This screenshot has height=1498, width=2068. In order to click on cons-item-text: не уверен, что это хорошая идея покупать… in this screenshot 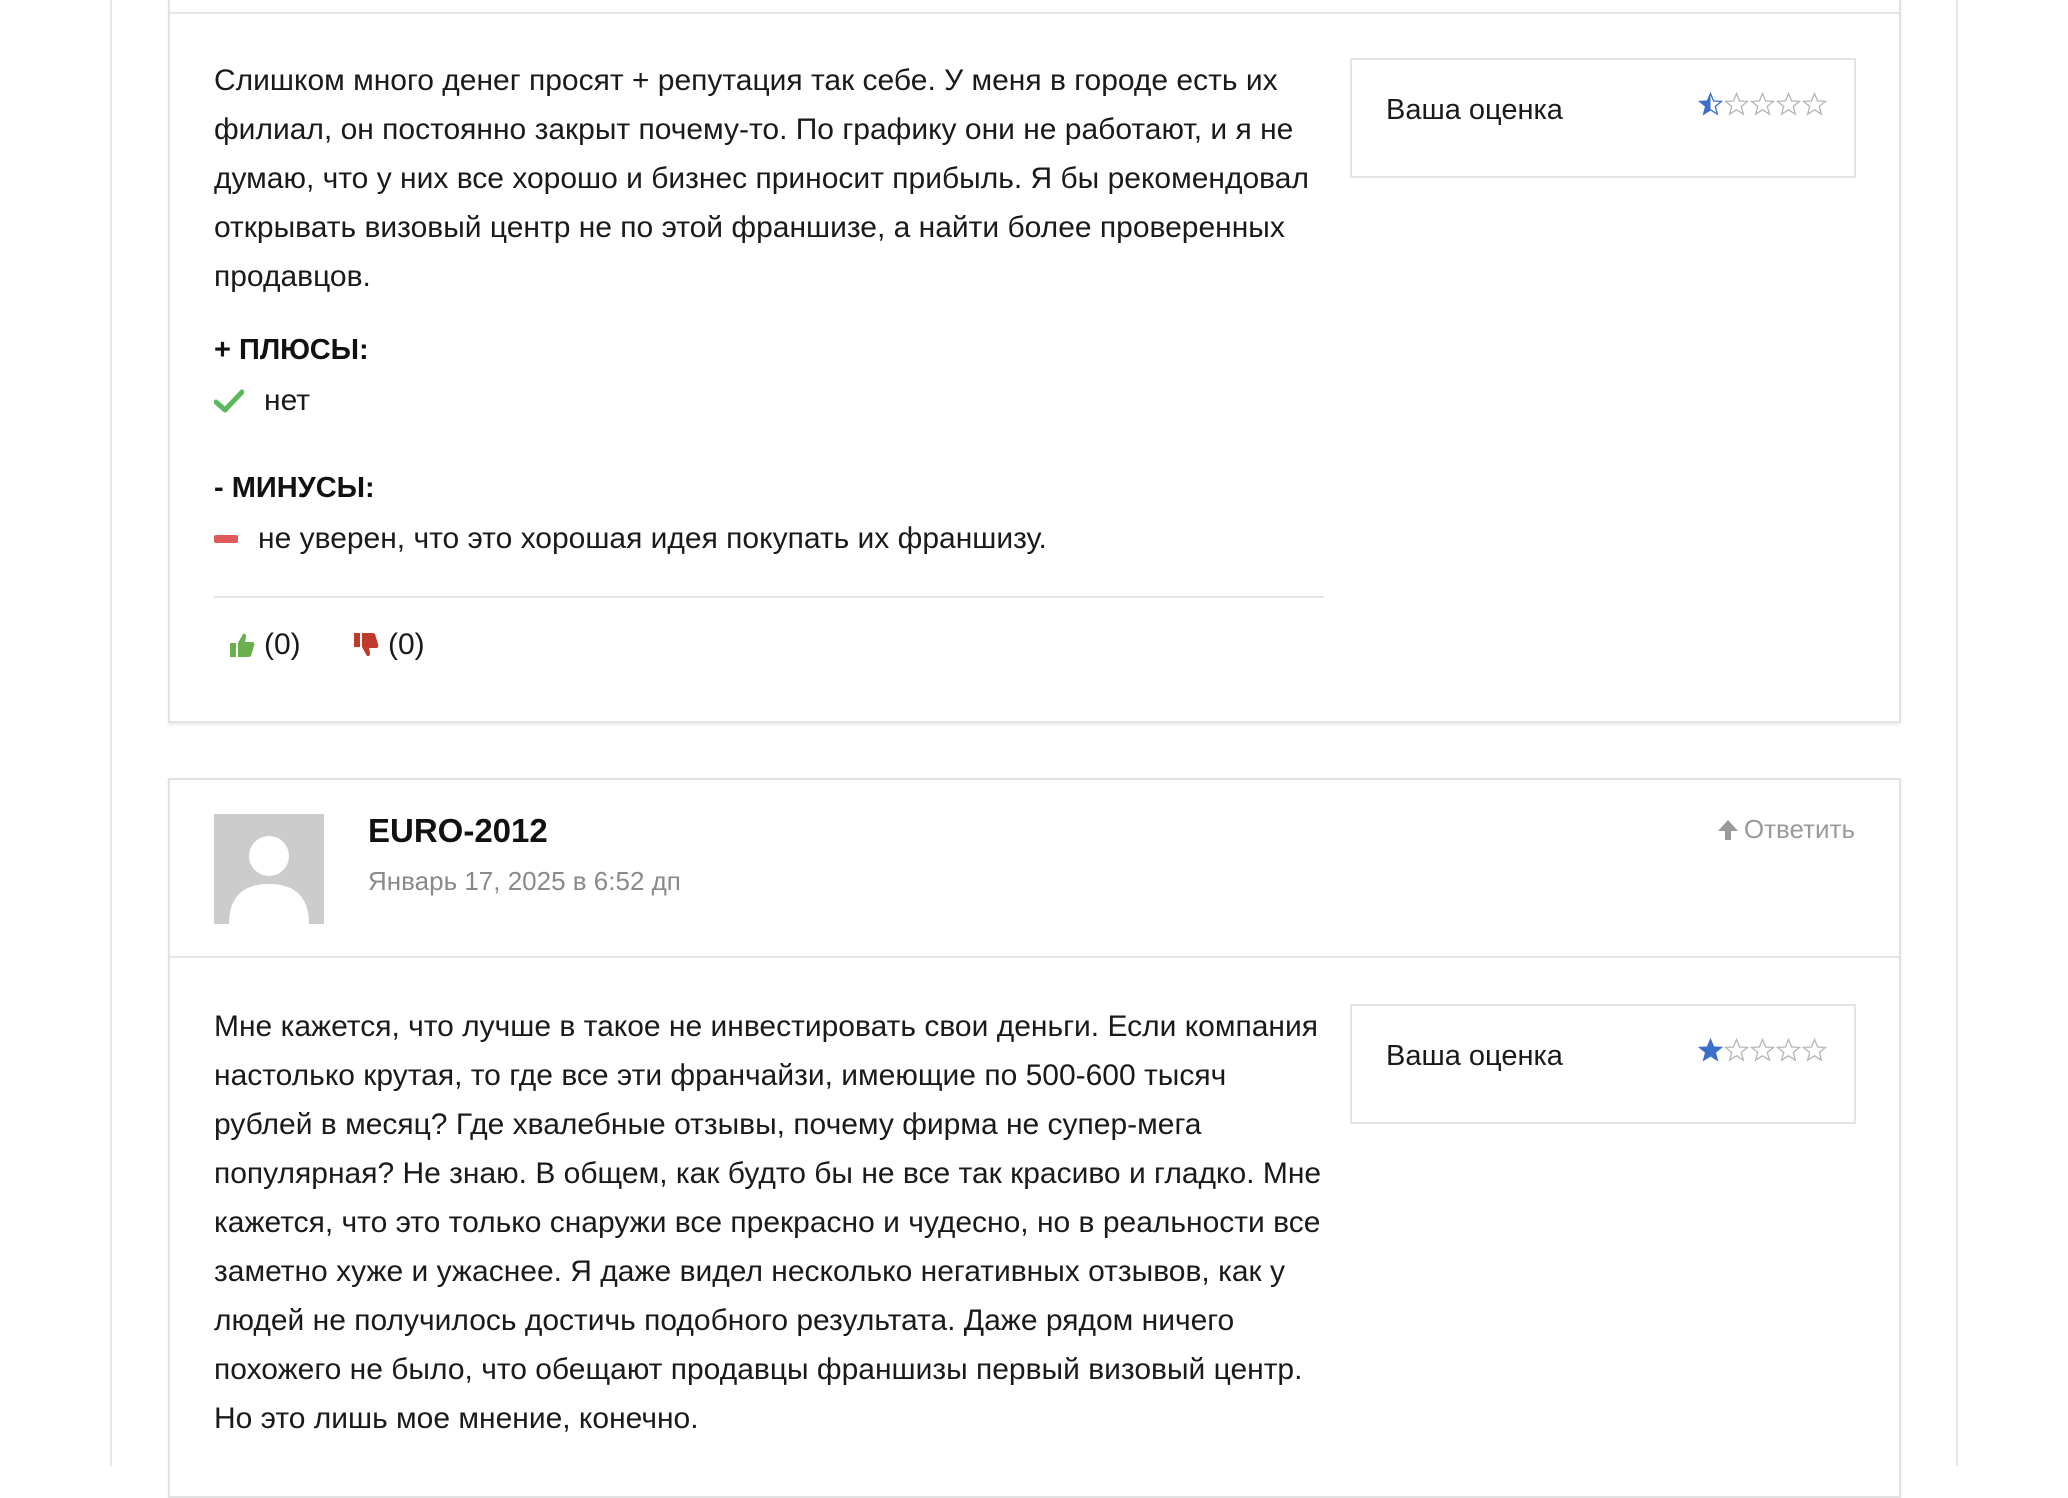, I will do `click(652, 538)`.